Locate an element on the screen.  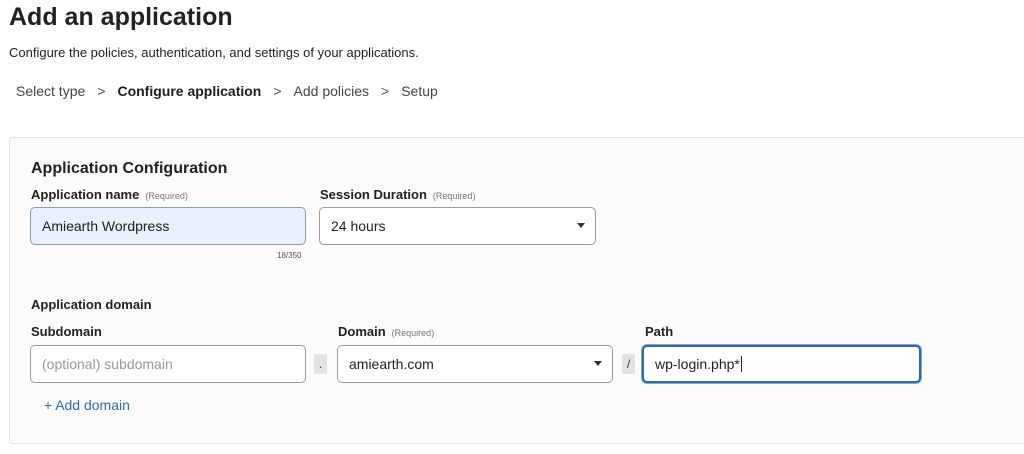
subdomain-placeholder: (optional) subdomain is located at coordinates (107, 364).